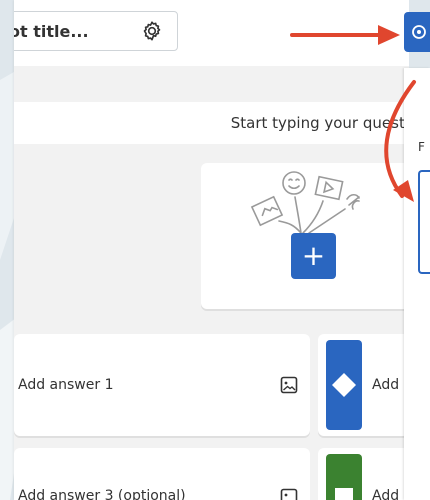 The height and width of the screenshot is (500, 430). I want to click on add-media-button: +, so click(313, 256).